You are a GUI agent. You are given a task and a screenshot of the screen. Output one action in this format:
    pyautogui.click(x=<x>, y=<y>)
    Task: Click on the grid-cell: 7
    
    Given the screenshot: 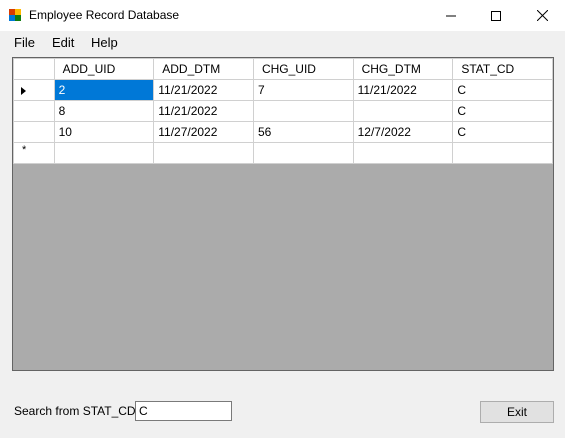 What is the action you would take?
    pyautogui.click(x=303, y=90)
    